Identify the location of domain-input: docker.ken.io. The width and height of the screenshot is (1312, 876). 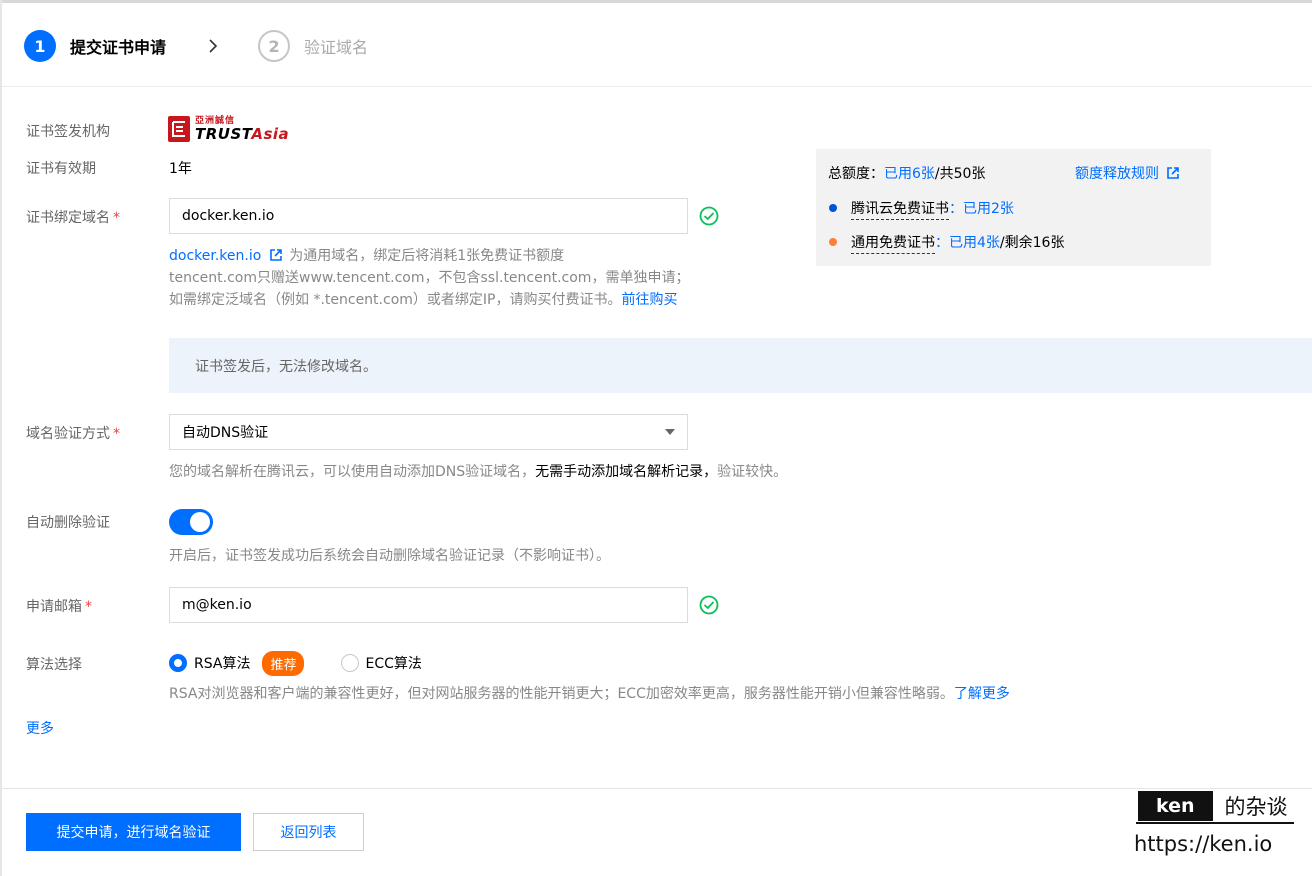
(428, 216).